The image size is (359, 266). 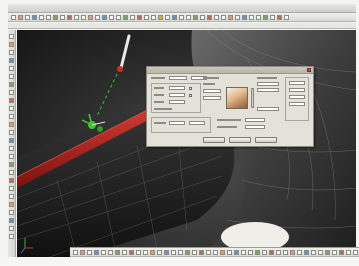 What do you see at coordinates (237, 98) in the screenshot?
I see `material-preview` at bounding box center [237, 98].